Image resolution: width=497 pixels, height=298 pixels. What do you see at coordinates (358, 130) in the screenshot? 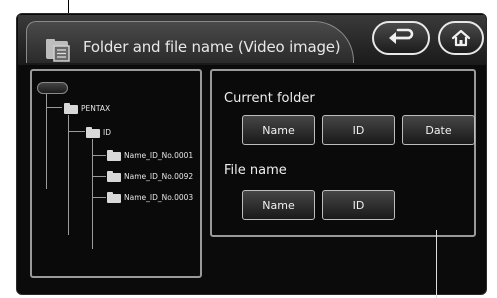
I see `current-folder-id-button: ID` at bounding box center [358, 130].